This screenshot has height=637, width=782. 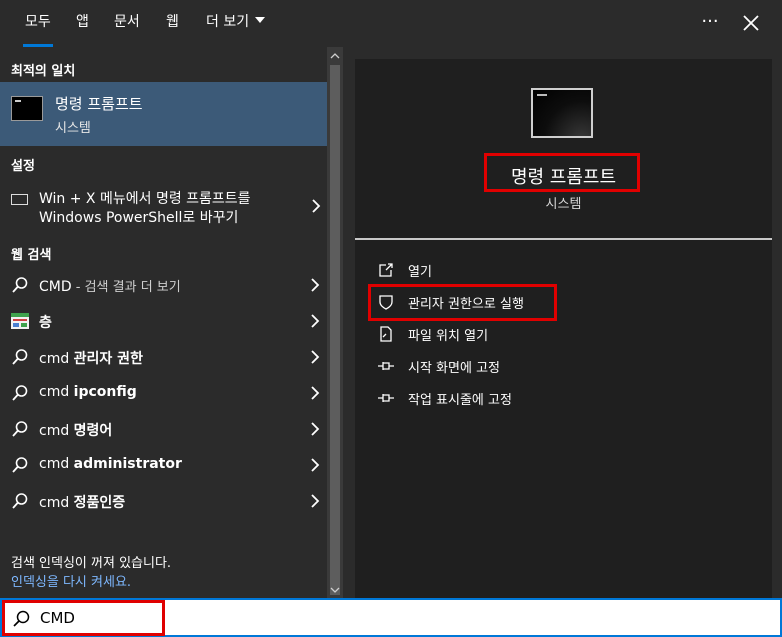 What do you see at coordinates (110, 287) in the screenshot?
I see `web-search-item-label: CMD - 검색 결과 더 보기` at bounding box center [110, 287].